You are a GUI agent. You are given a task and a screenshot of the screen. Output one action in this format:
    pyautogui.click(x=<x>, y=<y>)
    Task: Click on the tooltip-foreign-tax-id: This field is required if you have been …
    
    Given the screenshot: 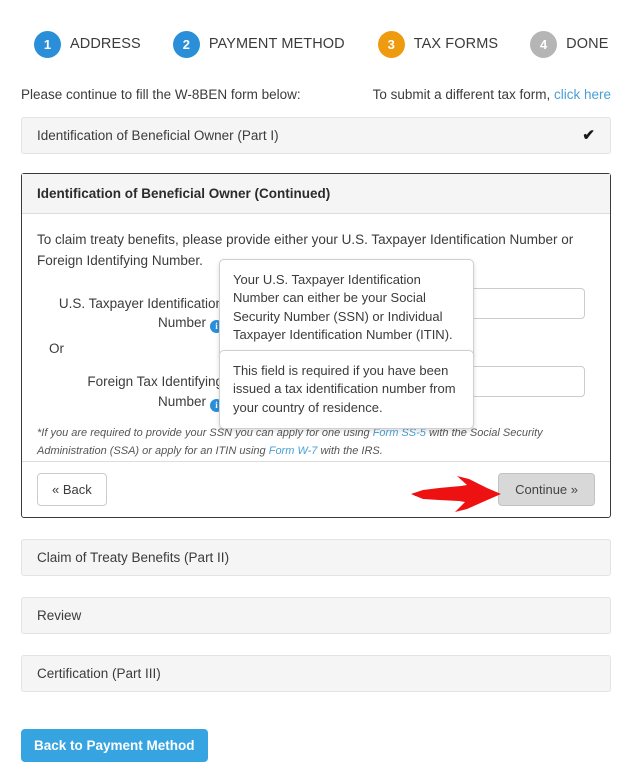 What is the action you would take?
    pyautogui.click(x=346, y=390)
    